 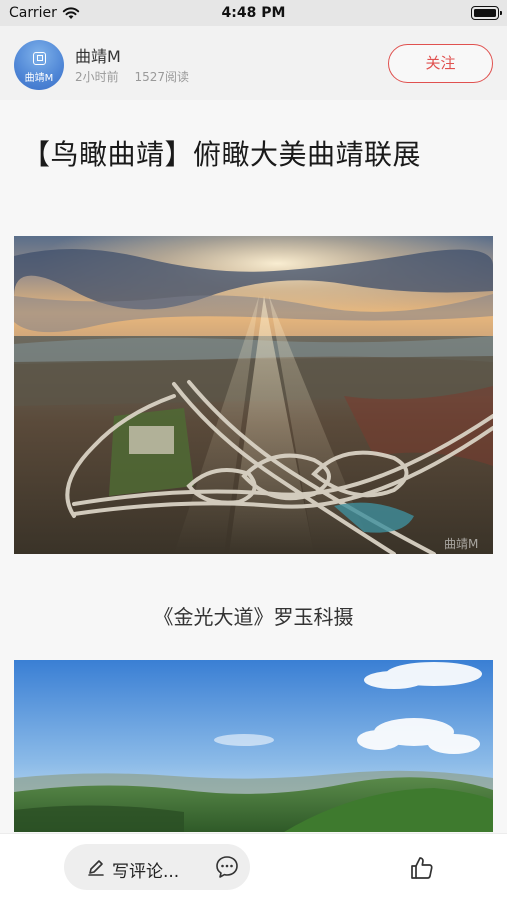 What do you see at coordinates (486, 13) in the screenshot?
I see `battery-icon` at bounding box center [486, 13].